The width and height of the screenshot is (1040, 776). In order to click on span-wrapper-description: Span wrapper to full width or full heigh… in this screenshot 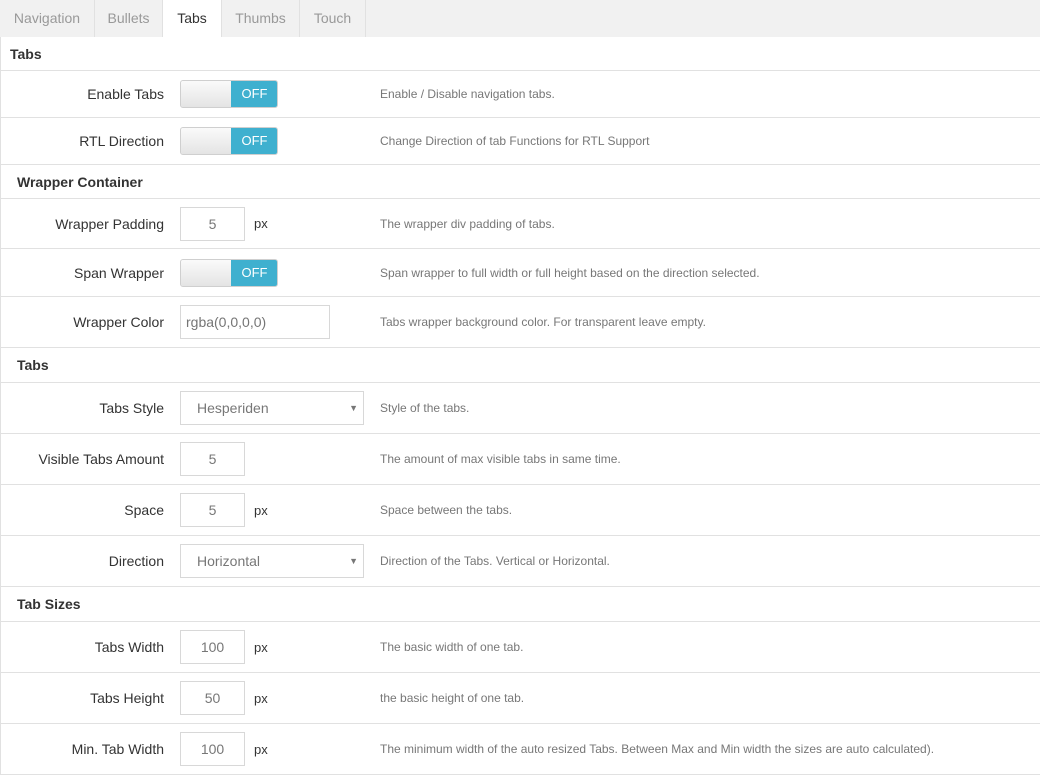, I will do `click(570, 272)`.